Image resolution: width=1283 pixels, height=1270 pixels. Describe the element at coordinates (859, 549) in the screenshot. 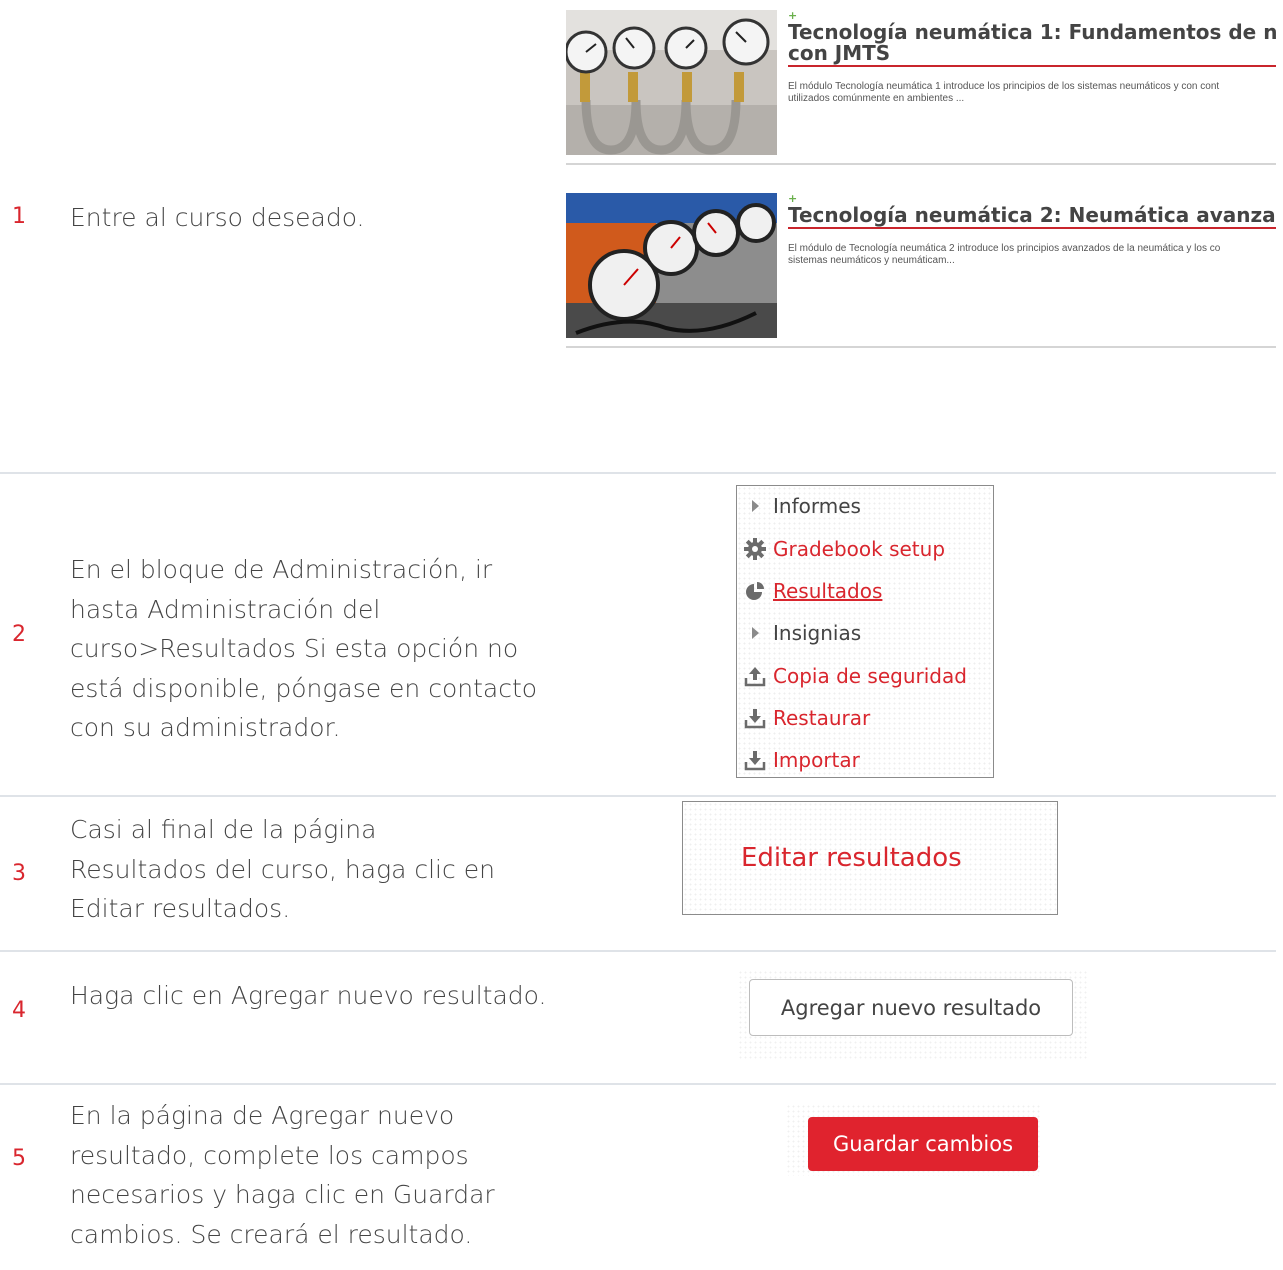

I see `admin-item-label: Gradebook setup` at that location.